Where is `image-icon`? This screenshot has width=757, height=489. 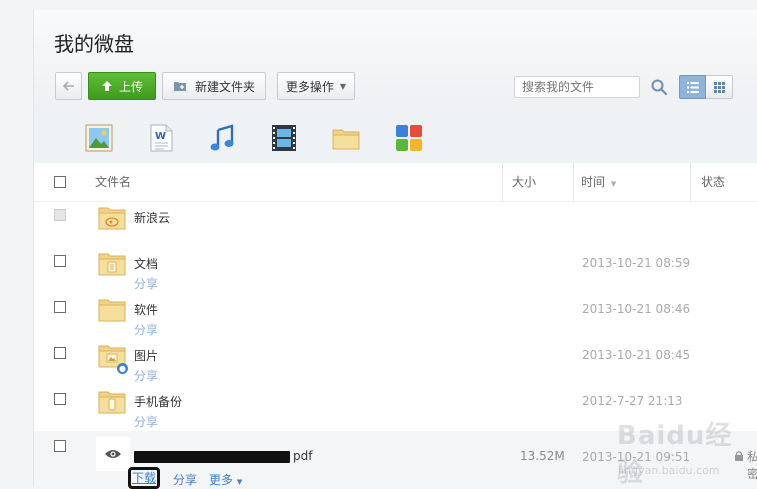
image-icon is located at coordinates (99, 138).